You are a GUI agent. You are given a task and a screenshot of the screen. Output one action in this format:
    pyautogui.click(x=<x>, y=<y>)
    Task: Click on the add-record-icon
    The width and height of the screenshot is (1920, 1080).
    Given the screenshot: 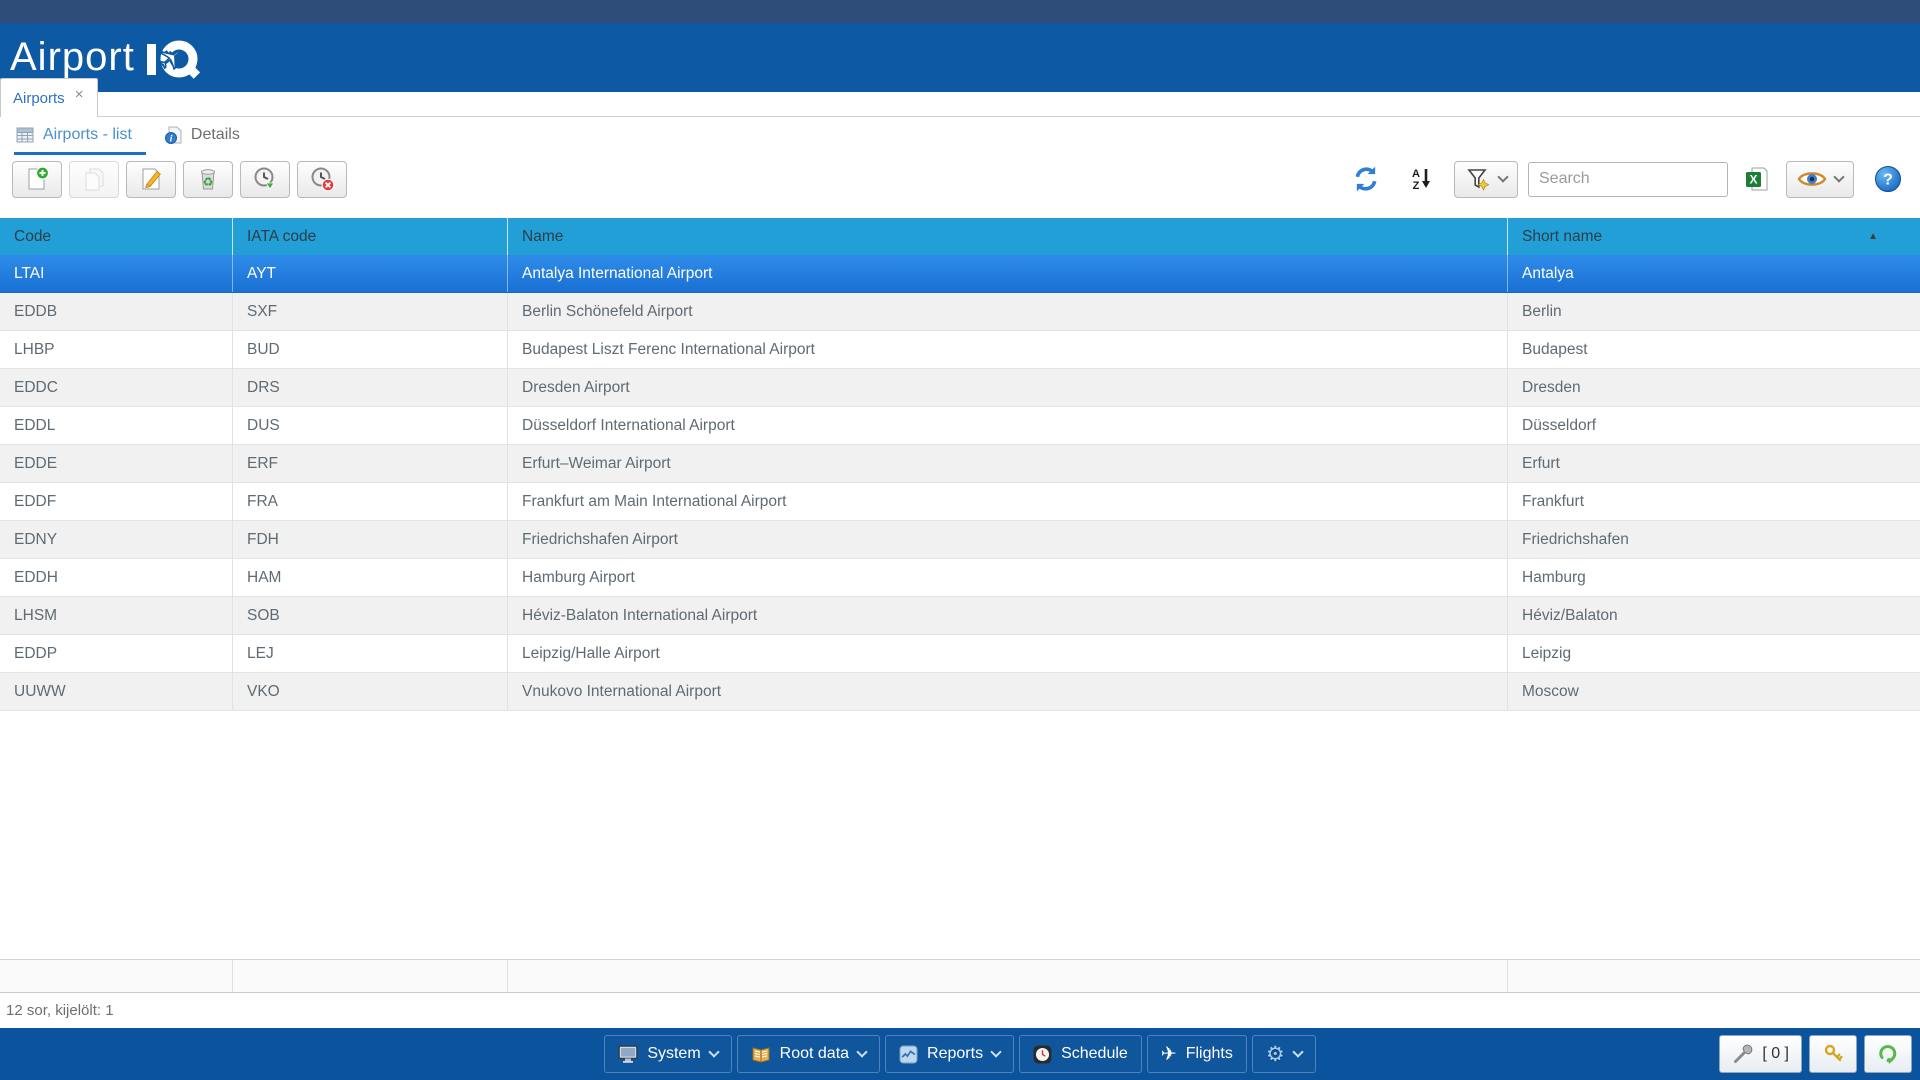 What is the action you would take?
    pyautogui.click(x=39, y=178)
    